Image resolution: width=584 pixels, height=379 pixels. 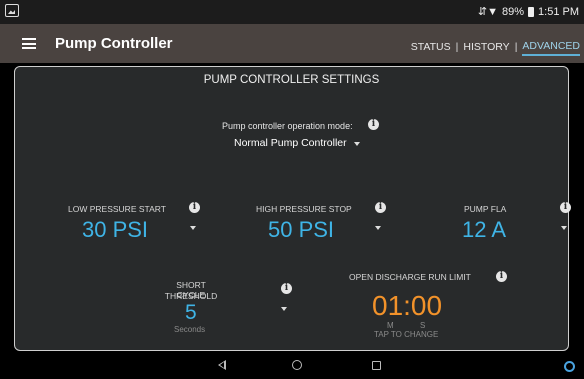 What do you see at coordinates (357, 144) in the screenshot?
I see `operation-mode-chevron-down-icon` at bounding box center [357, 144].